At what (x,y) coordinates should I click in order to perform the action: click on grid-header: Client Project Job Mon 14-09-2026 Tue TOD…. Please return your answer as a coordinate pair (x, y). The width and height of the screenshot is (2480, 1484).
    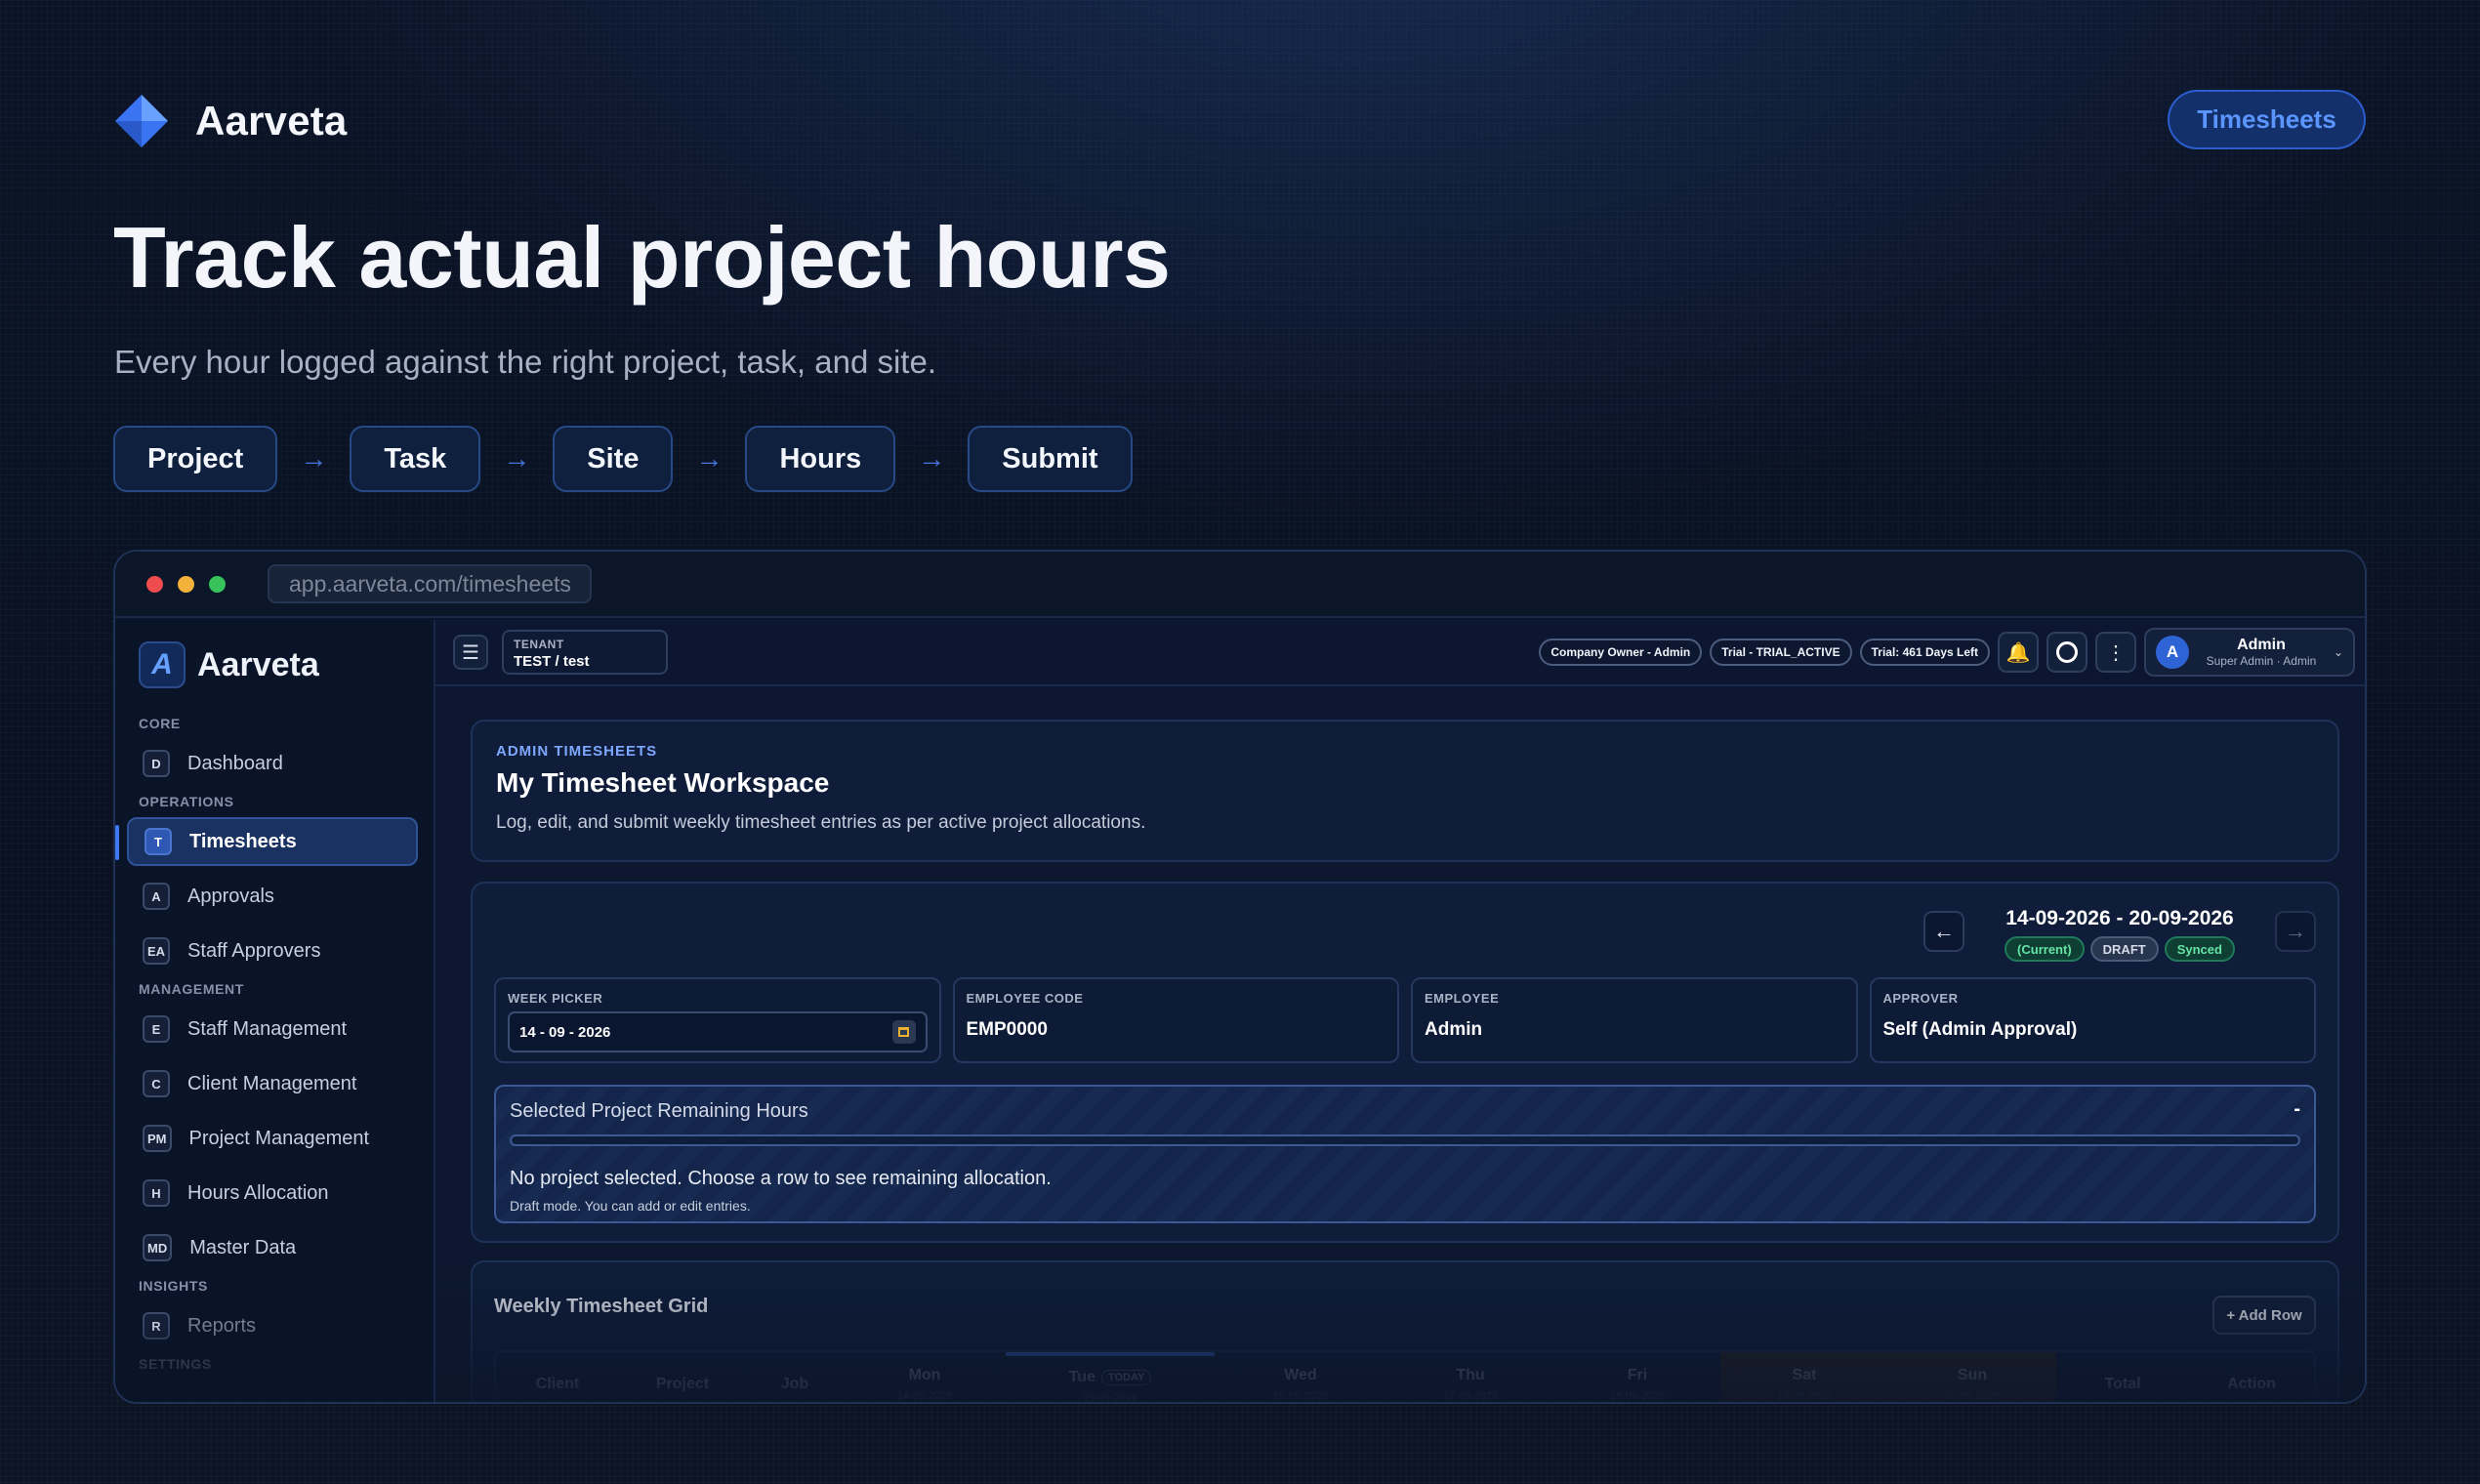
    Looking at the image, I should click on (1405, 1376).